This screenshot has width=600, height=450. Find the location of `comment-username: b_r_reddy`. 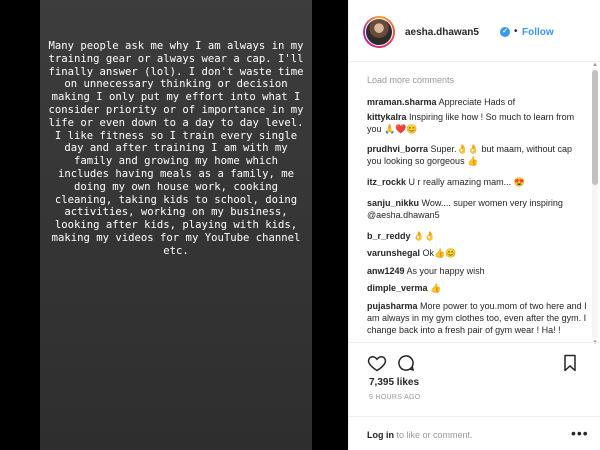

comment-username: b_r_reddy is located at coordinates (389, 236).